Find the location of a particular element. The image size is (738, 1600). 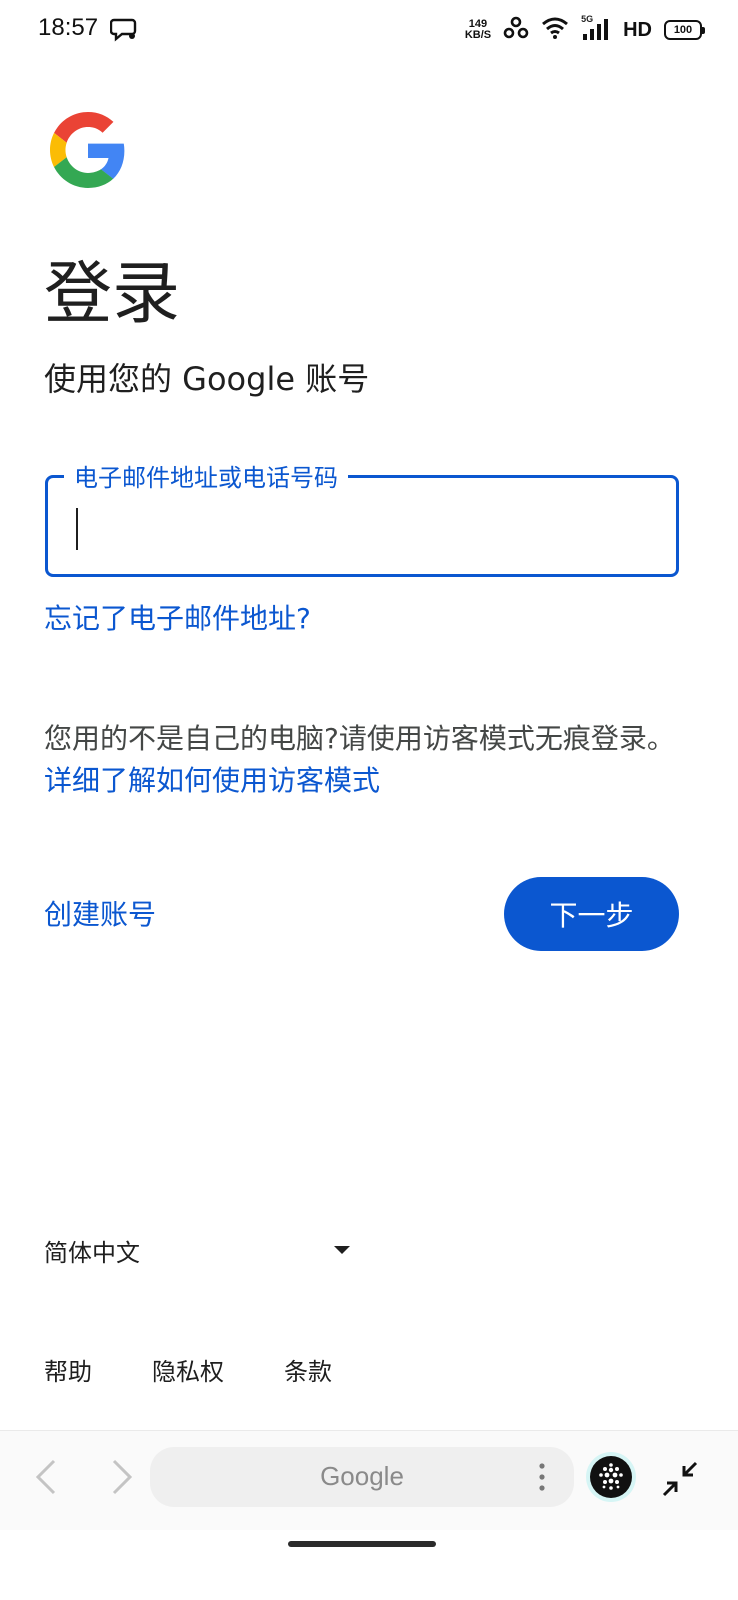

terms-link: 条款 is located at coordinates (308, 1369).